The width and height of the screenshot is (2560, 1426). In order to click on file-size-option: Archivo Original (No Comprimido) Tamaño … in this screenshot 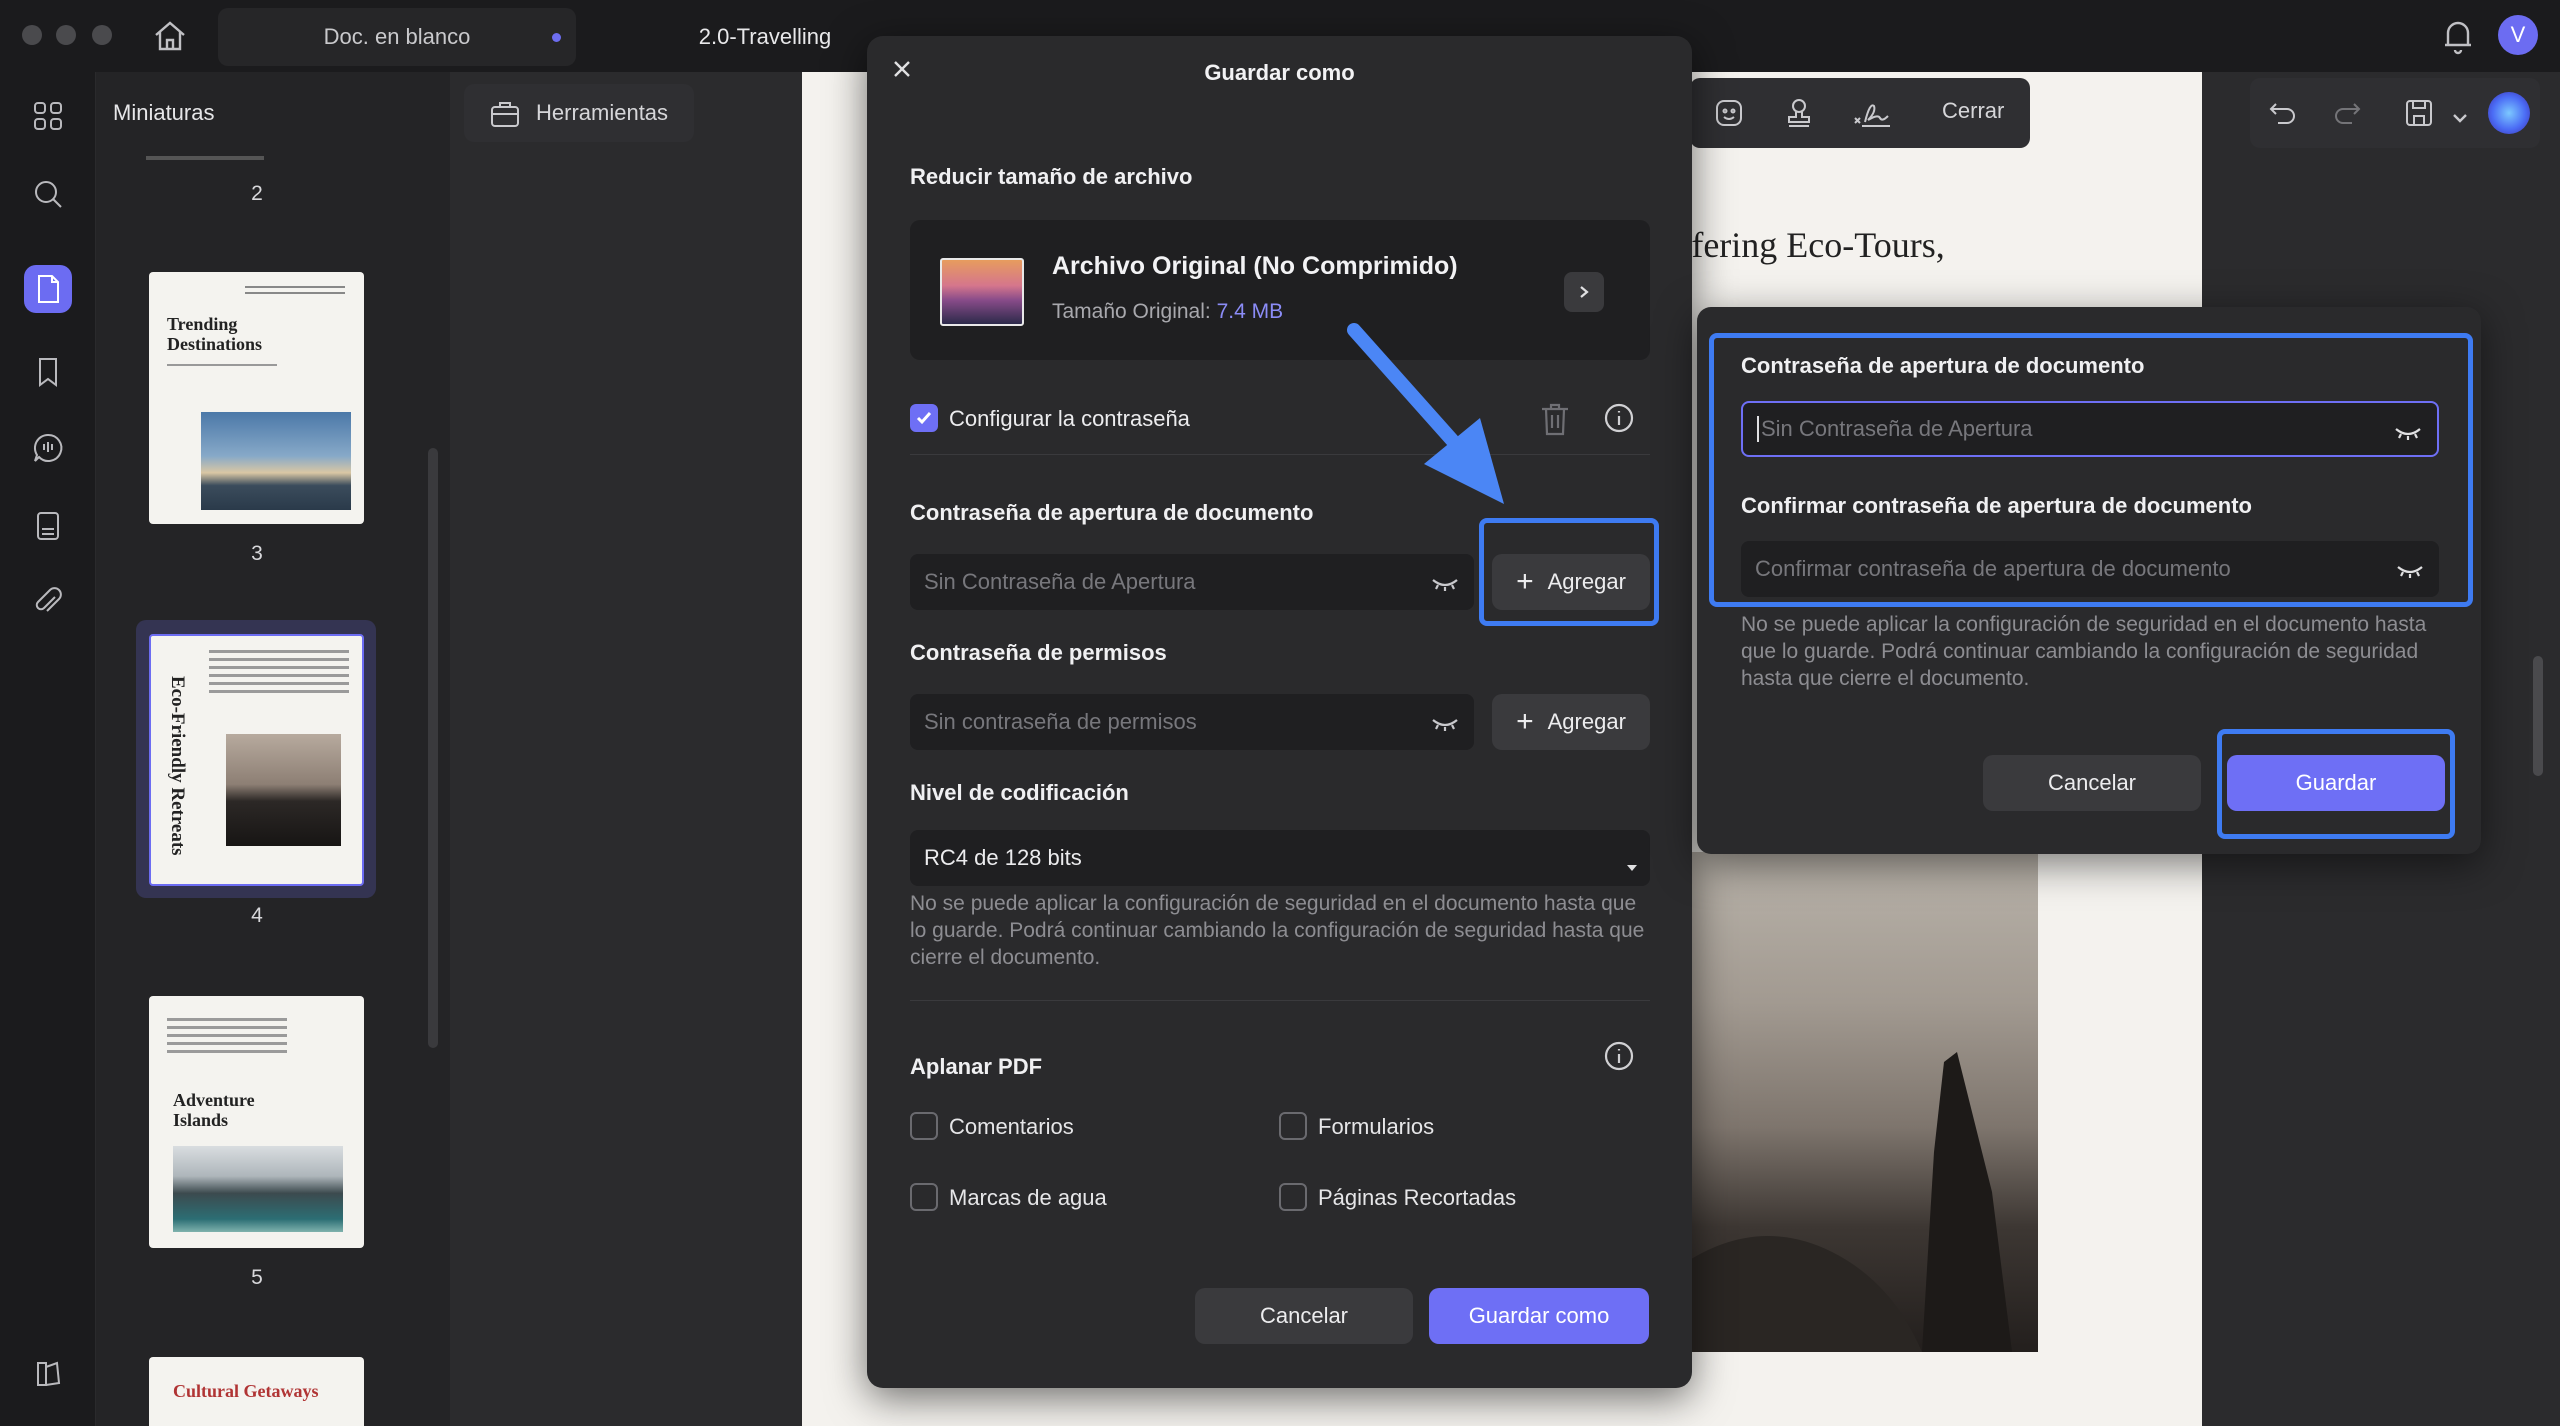, I will do `click(1280, 290)`.